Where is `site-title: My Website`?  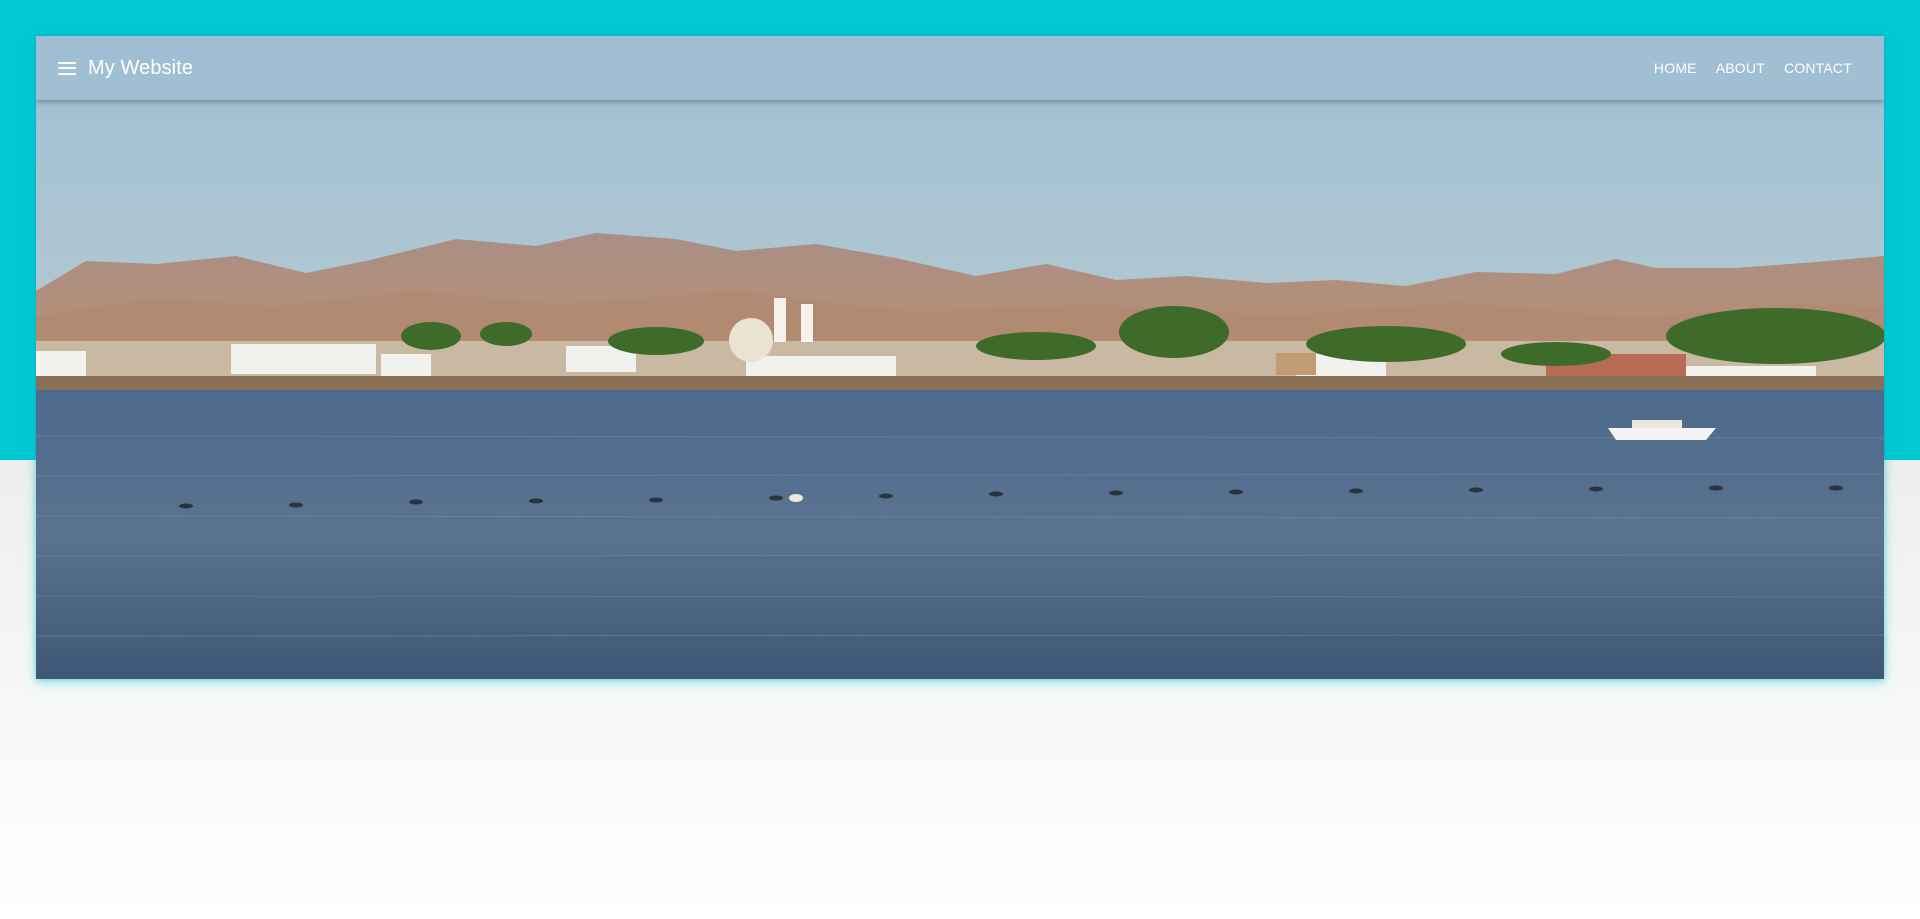
site-title: My Website is located at coordinates (140, 68).